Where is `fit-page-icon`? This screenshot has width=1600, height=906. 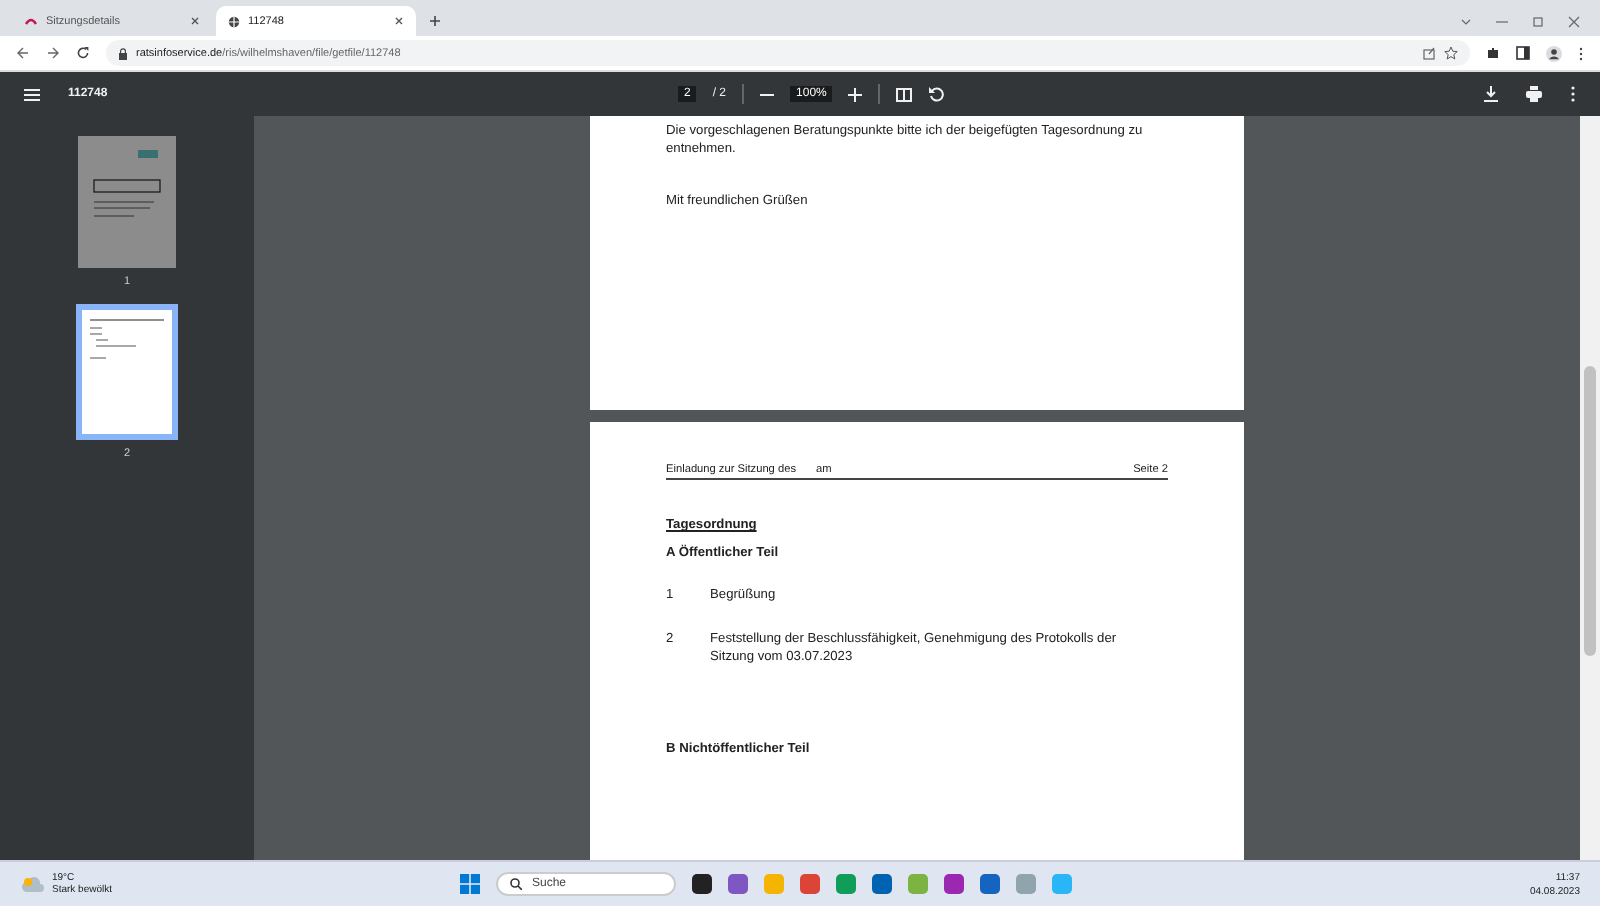 fit-page-icon is located at coordinates (904, 94).